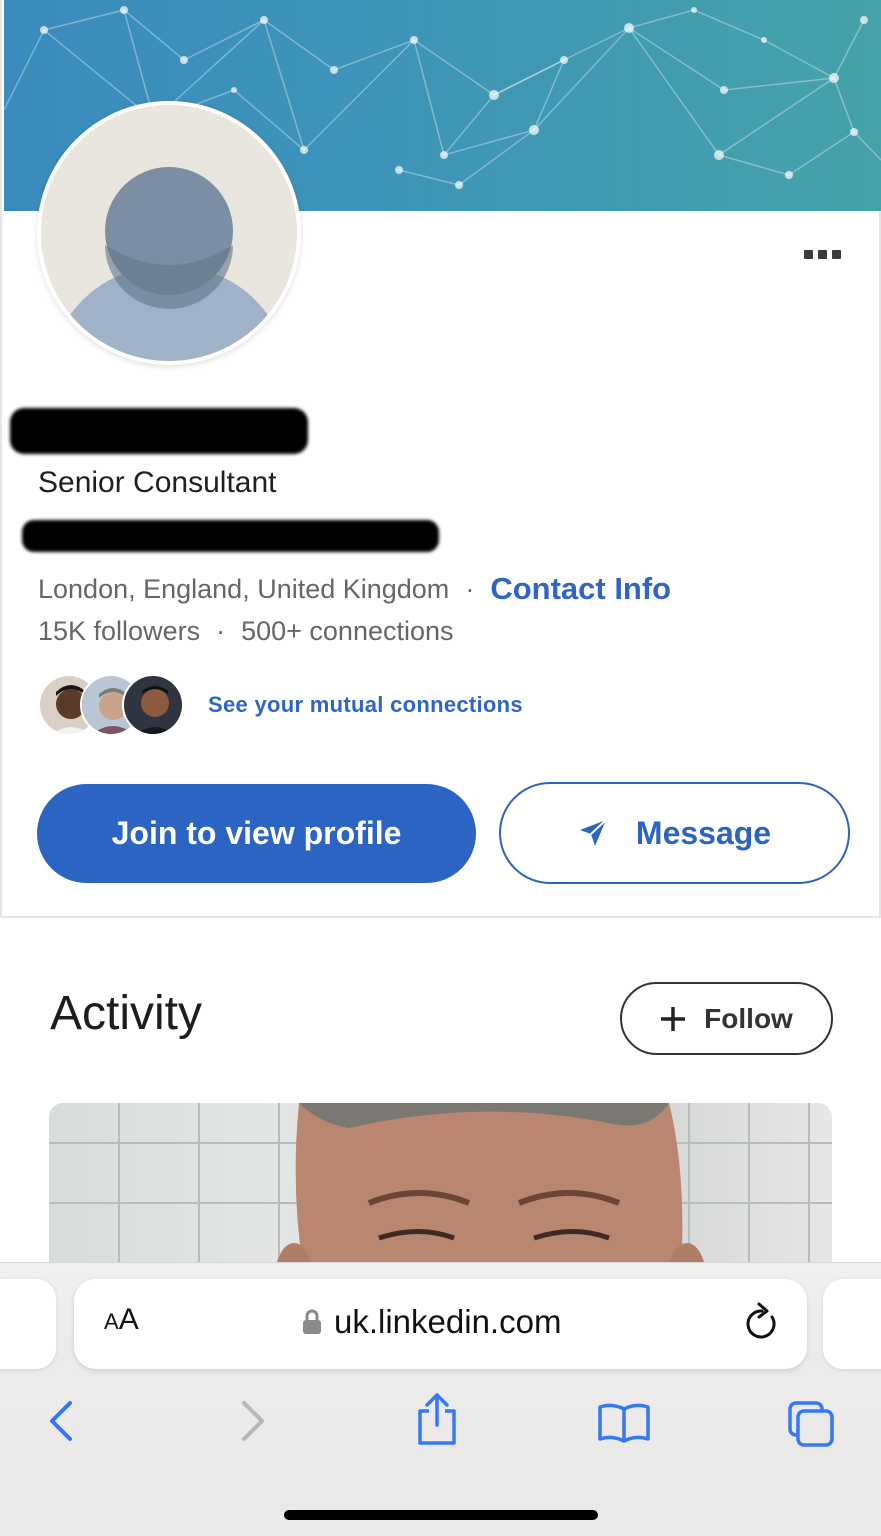 This screenshot has height=1536, width=881. I want to click on stats-row: 15K followers · 500+ connections, so click(246, 631).